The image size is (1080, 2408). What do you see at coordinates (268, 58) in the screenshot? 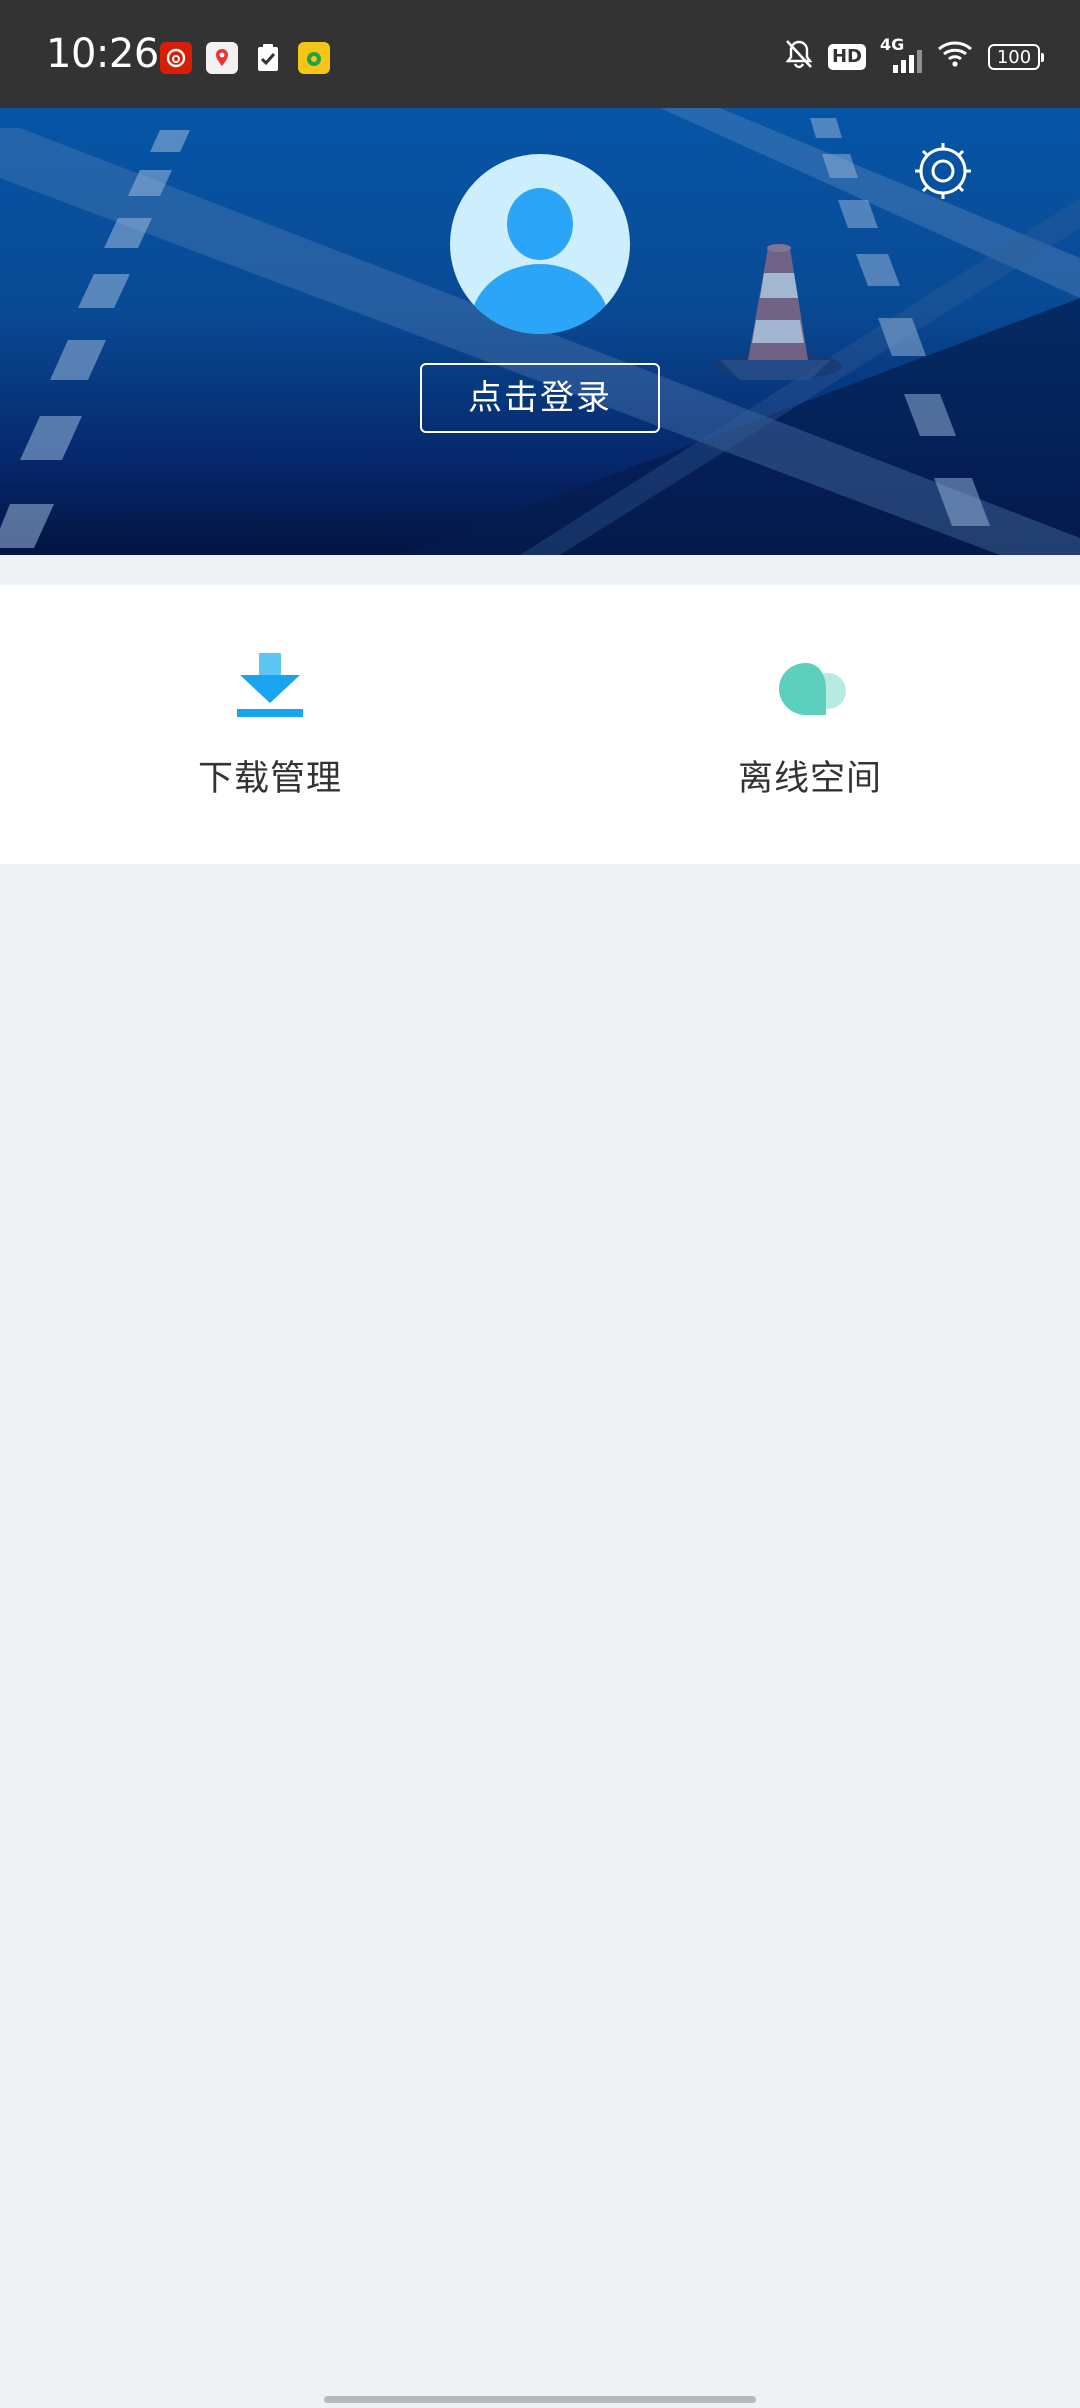
I see `task-check-icon` at bounding box center [268, 58].